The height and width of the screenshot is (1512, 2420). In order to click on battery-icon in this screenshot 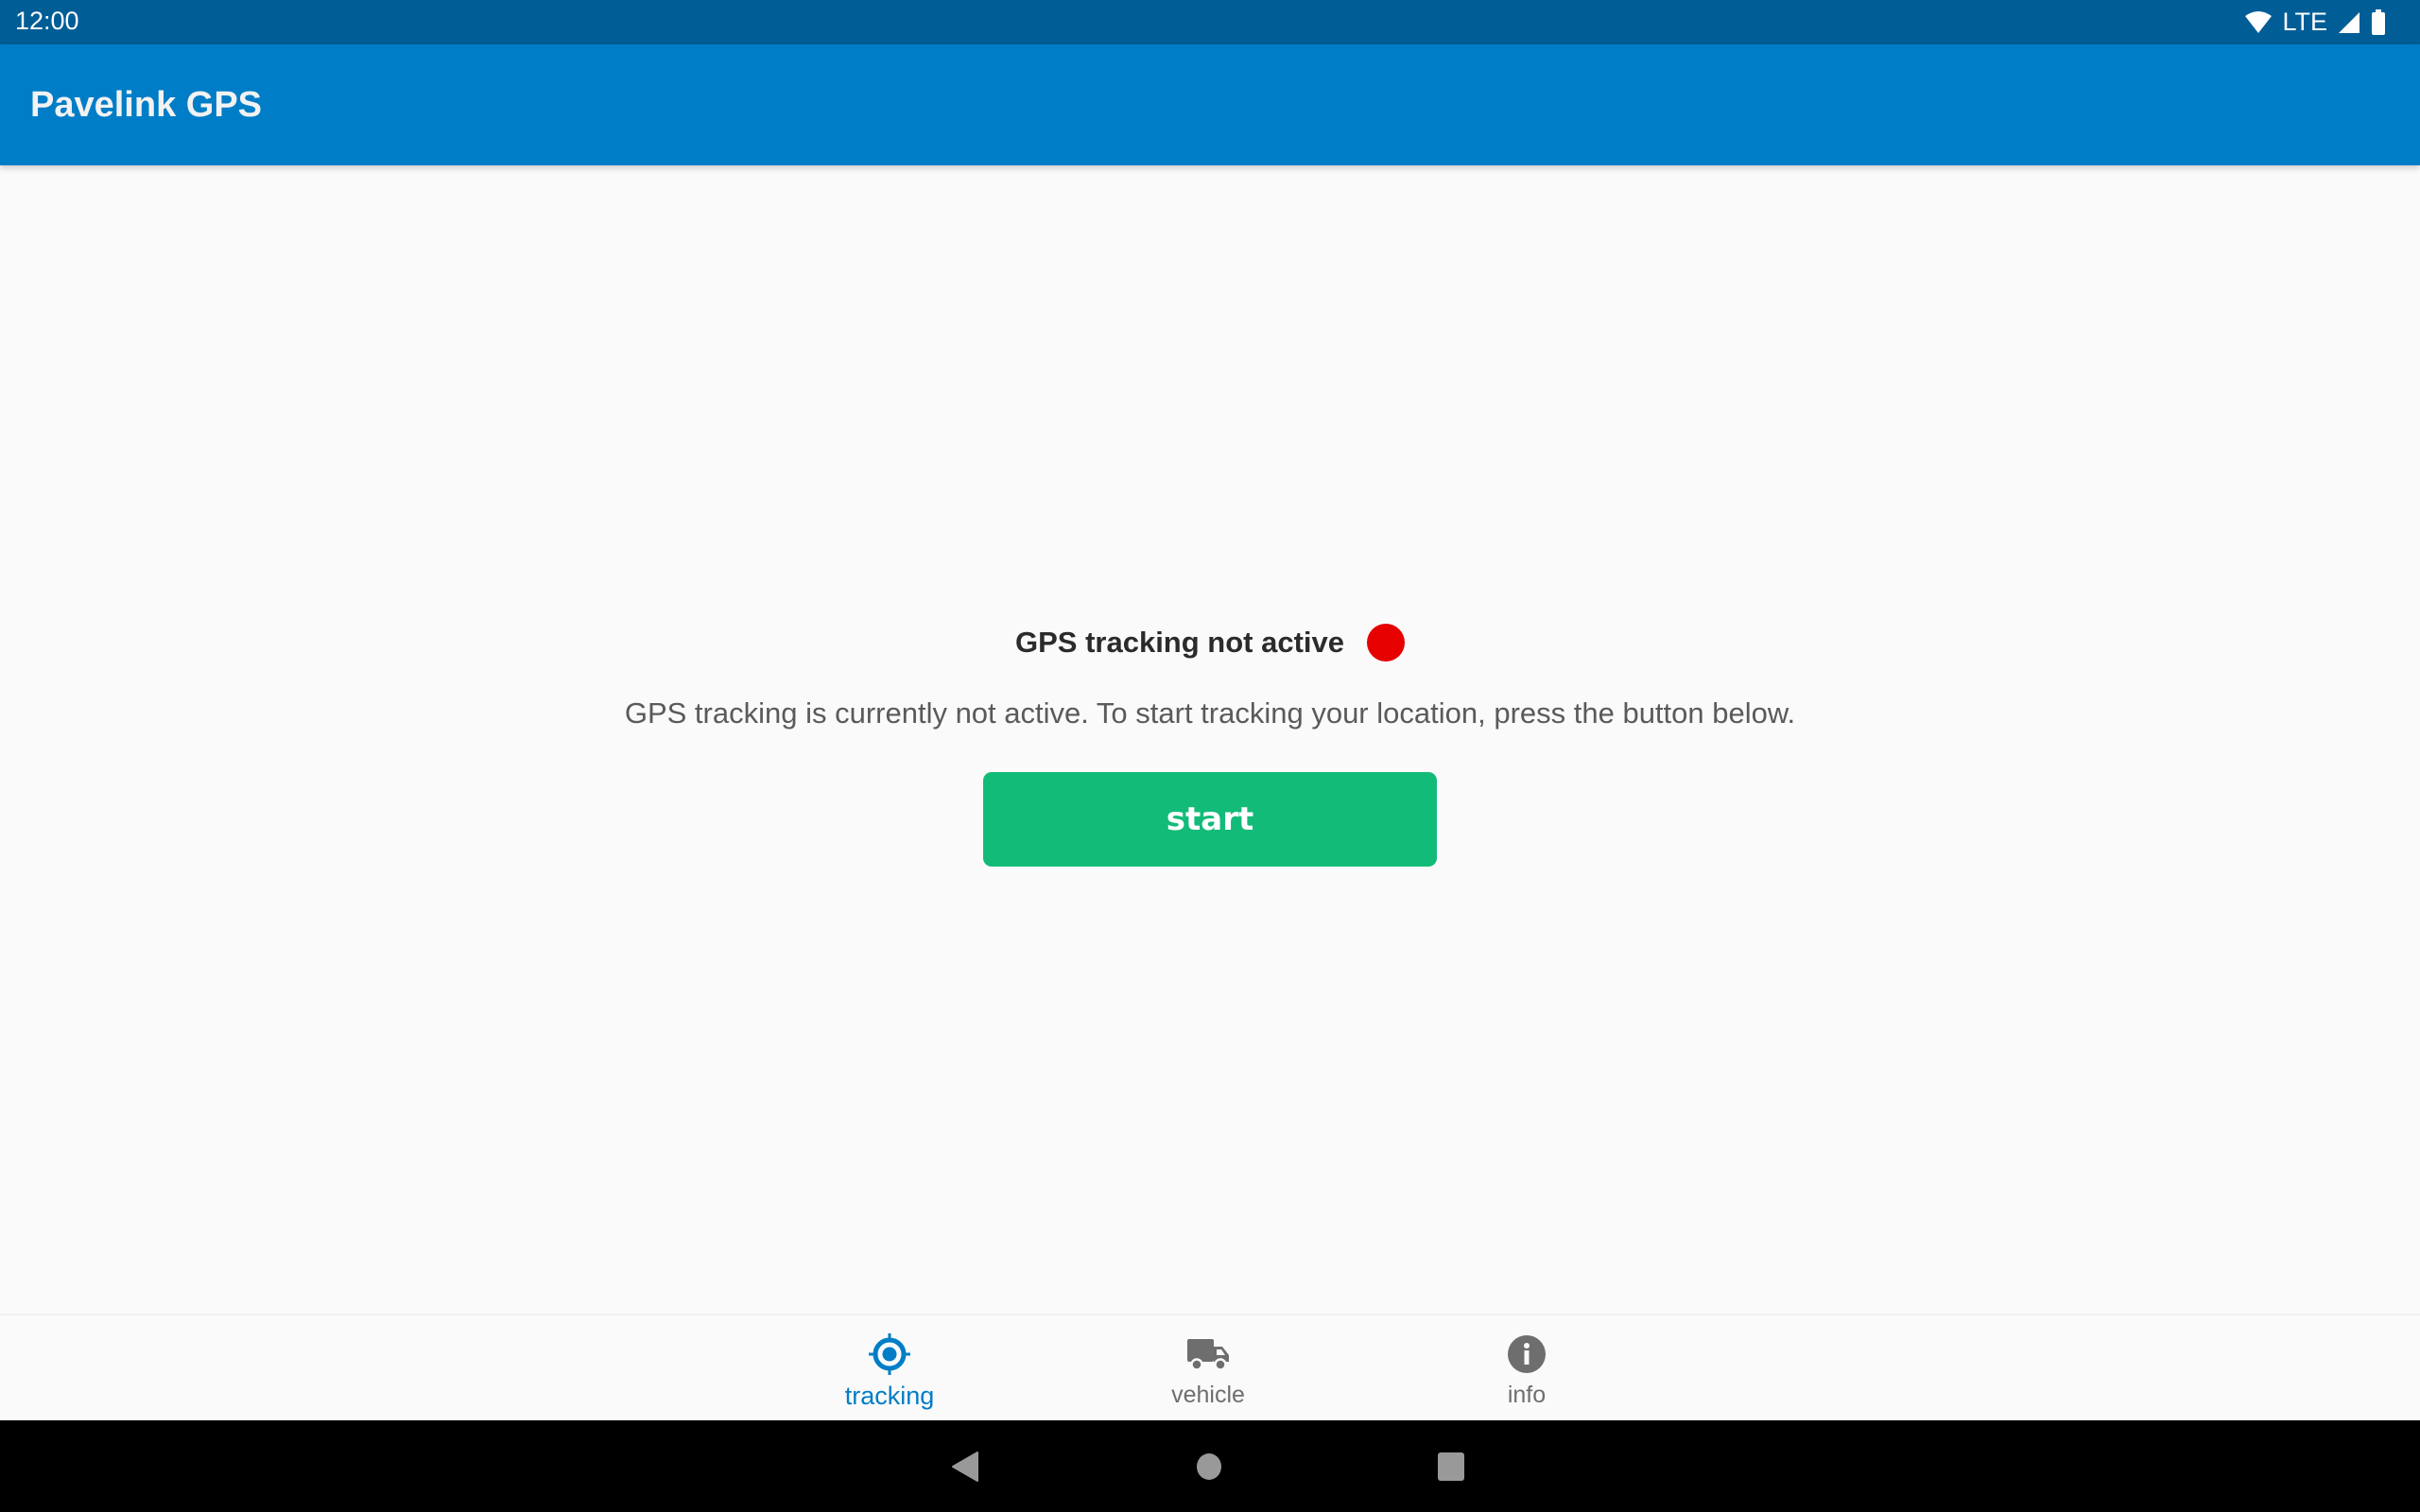, I will do `click(2378, 22)`.